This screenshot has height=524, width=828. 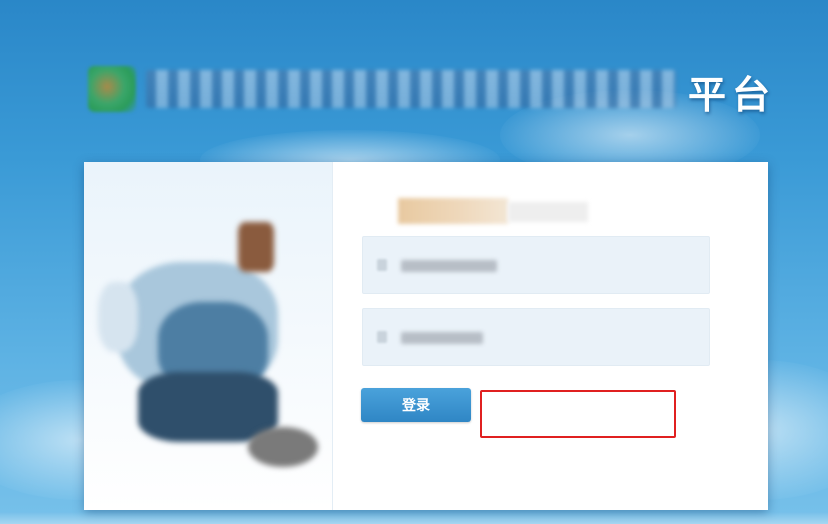 I want to click on site-header, so click(x=383, y=90).